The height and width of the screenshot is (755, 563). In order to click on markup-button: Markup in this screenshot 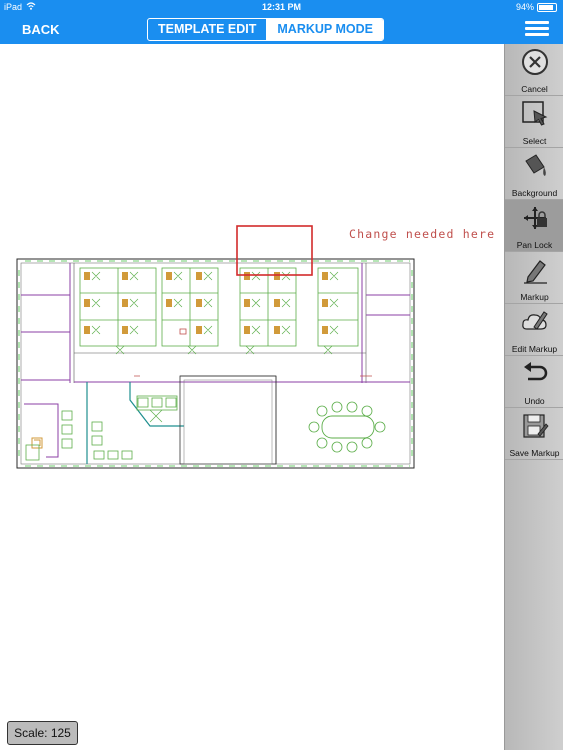, I will do `click(534, 278)`.